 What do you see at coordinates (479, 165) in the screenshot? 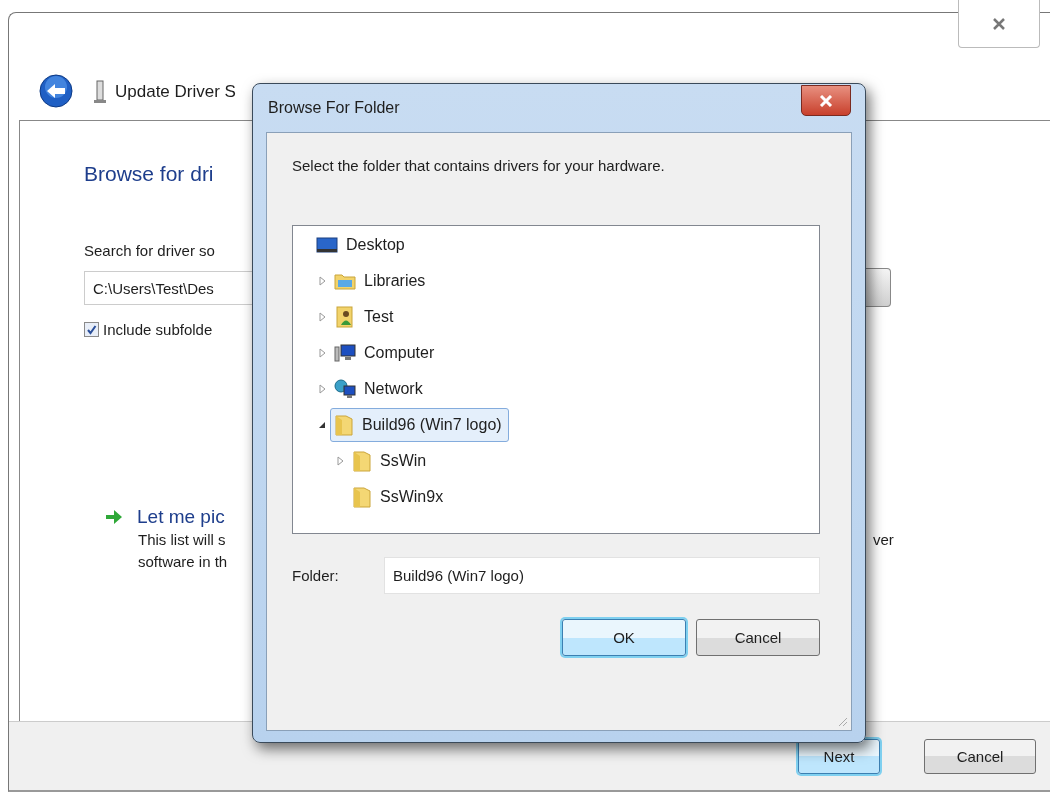
I see `instruction-text: Select the folder that contains drivers for your hardware.` at bounding box center [479, 165].